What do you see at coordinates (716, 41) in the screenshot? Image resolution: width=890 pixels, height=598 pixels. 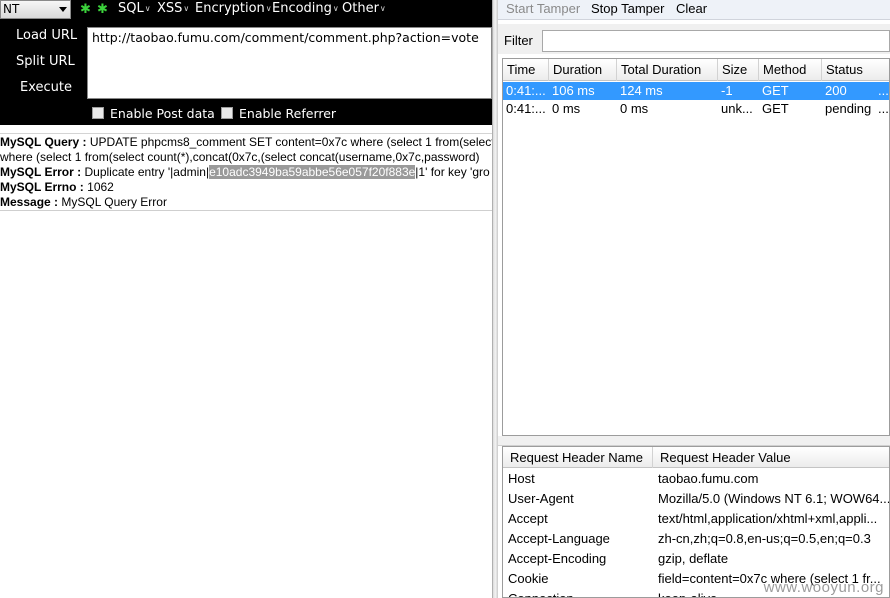 I see `filter-input` at bounding box center [716, 41].